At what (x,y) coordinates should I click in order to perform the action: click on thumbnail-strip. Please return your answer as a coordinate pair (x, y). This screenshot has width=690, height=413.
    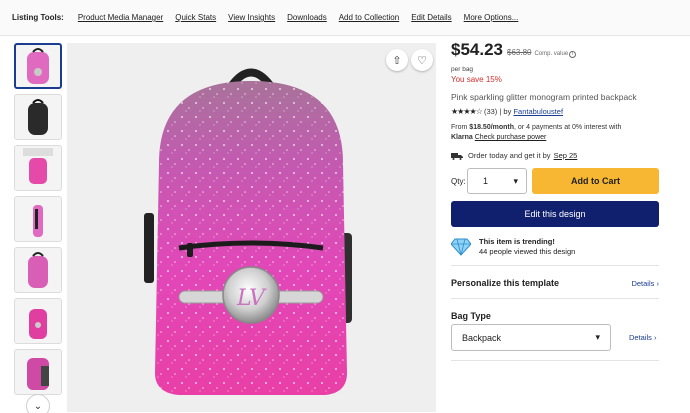
    Looking at the image, I should click on (38, 221).